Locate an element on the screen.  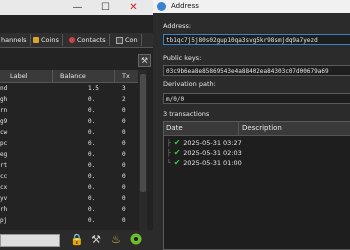
table-scrollbar is located at coordinates (143, 150).